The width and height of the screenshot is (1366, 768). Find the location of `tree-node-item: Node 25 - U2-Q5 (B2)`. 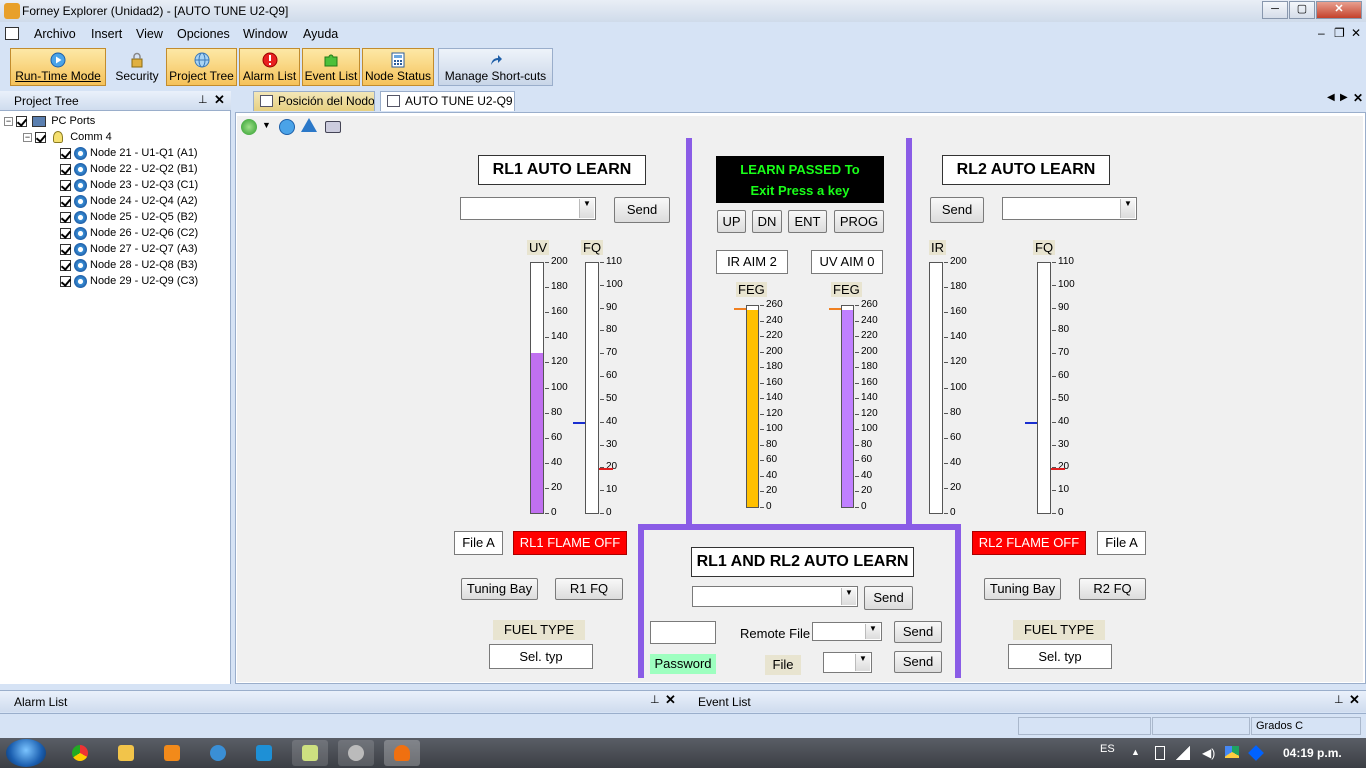

tree-node-item: Node 25 - U2-Q5 (B2) is located at coordinates (129, 217).